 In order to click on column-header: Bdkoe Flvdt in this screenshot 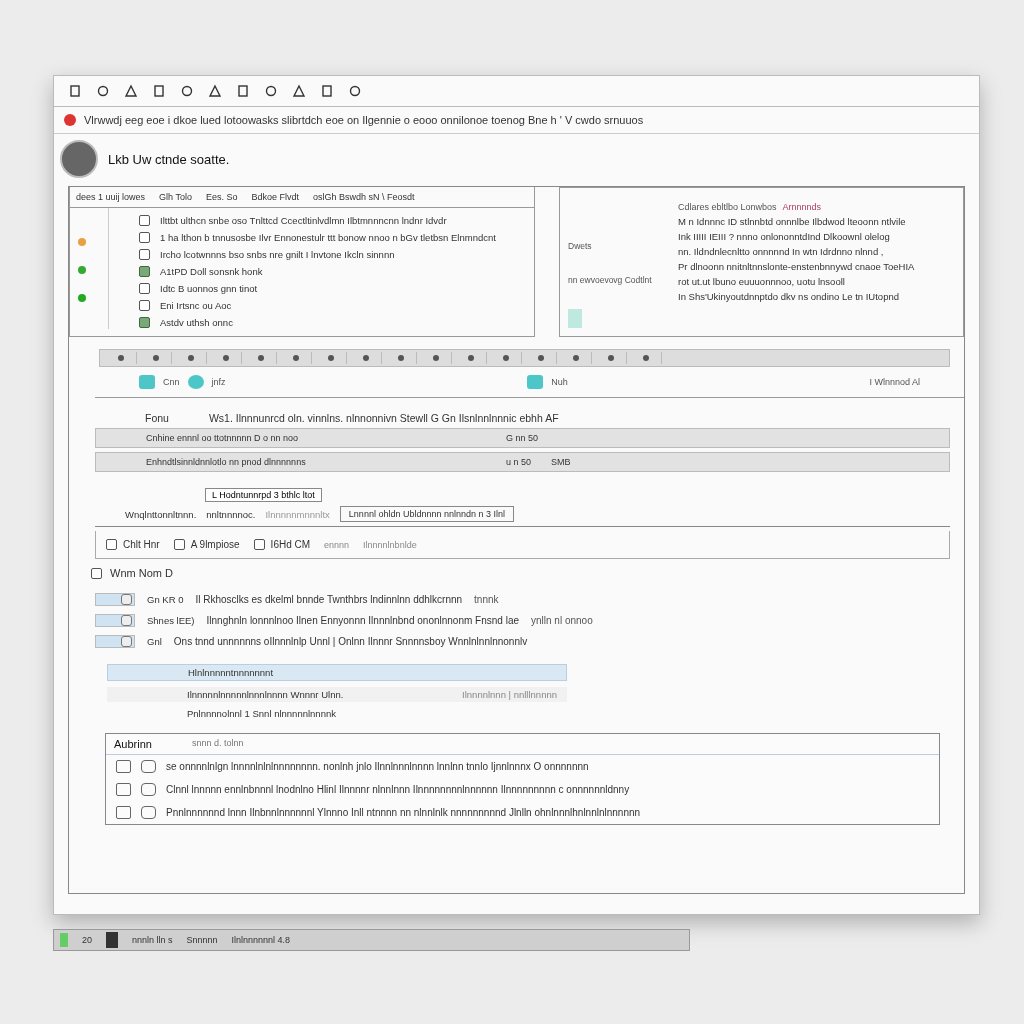, I will do `click(275, 197)`.